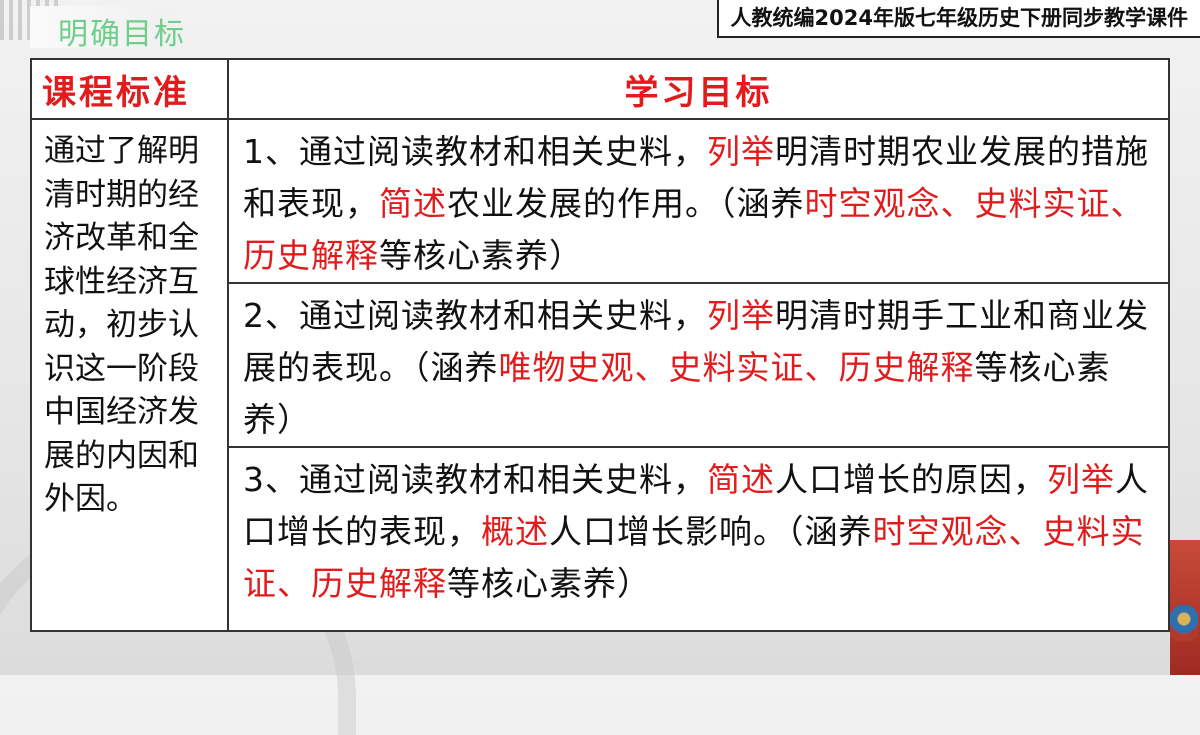  What do you see at coordinates (698, 89) in the screenshot?
I see `learning-objectives-header: 学习目标` at bounding box center [698, 89].